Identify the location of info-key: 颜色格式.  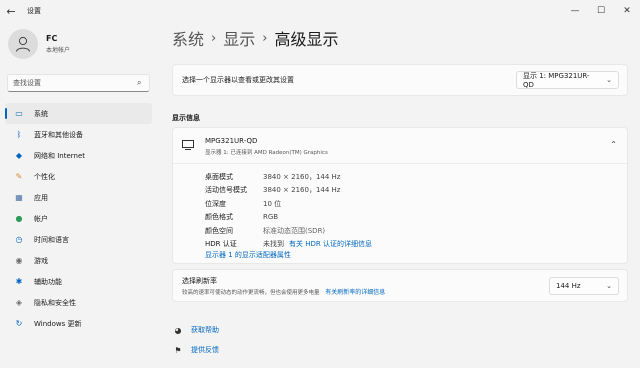
(219, 217).